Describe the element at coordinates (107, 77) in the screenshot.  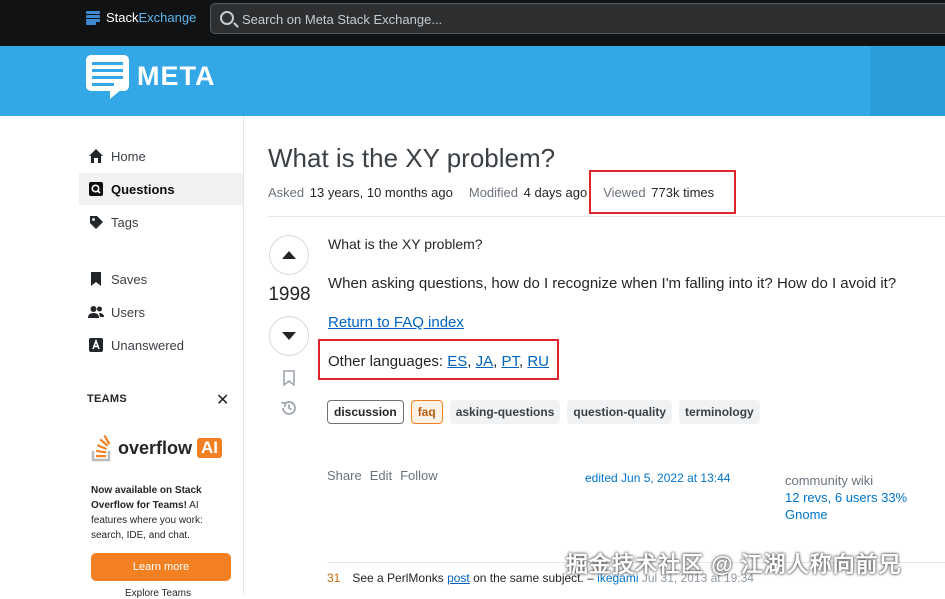
I see `meta-logo-icon` at that location.